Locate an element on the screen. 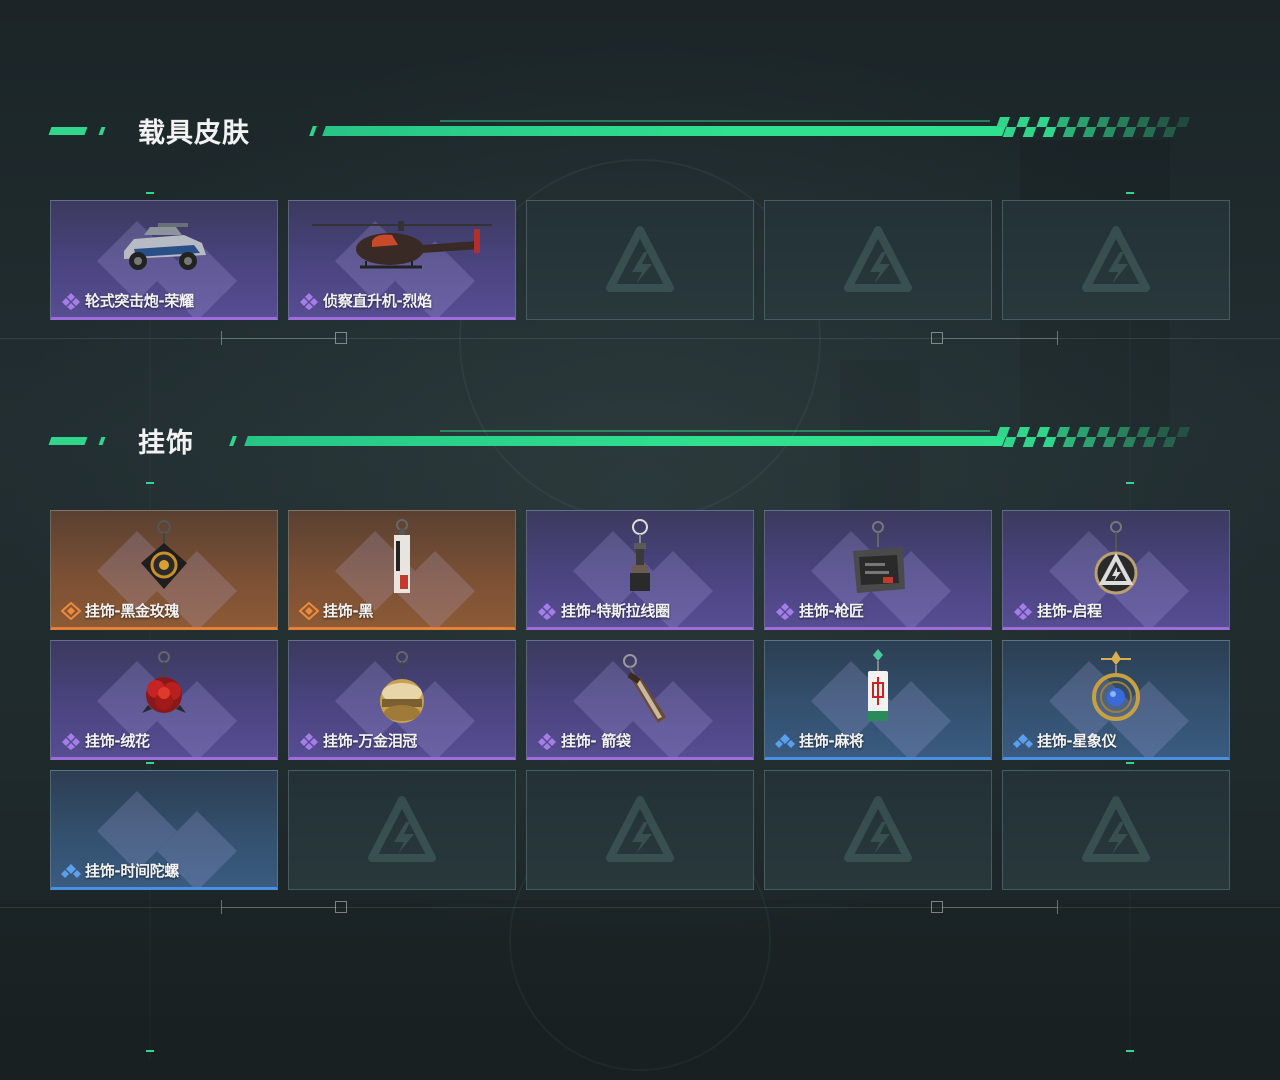  item-label: 侦察直升机-烈焰 is located at coordinates (365, 300).